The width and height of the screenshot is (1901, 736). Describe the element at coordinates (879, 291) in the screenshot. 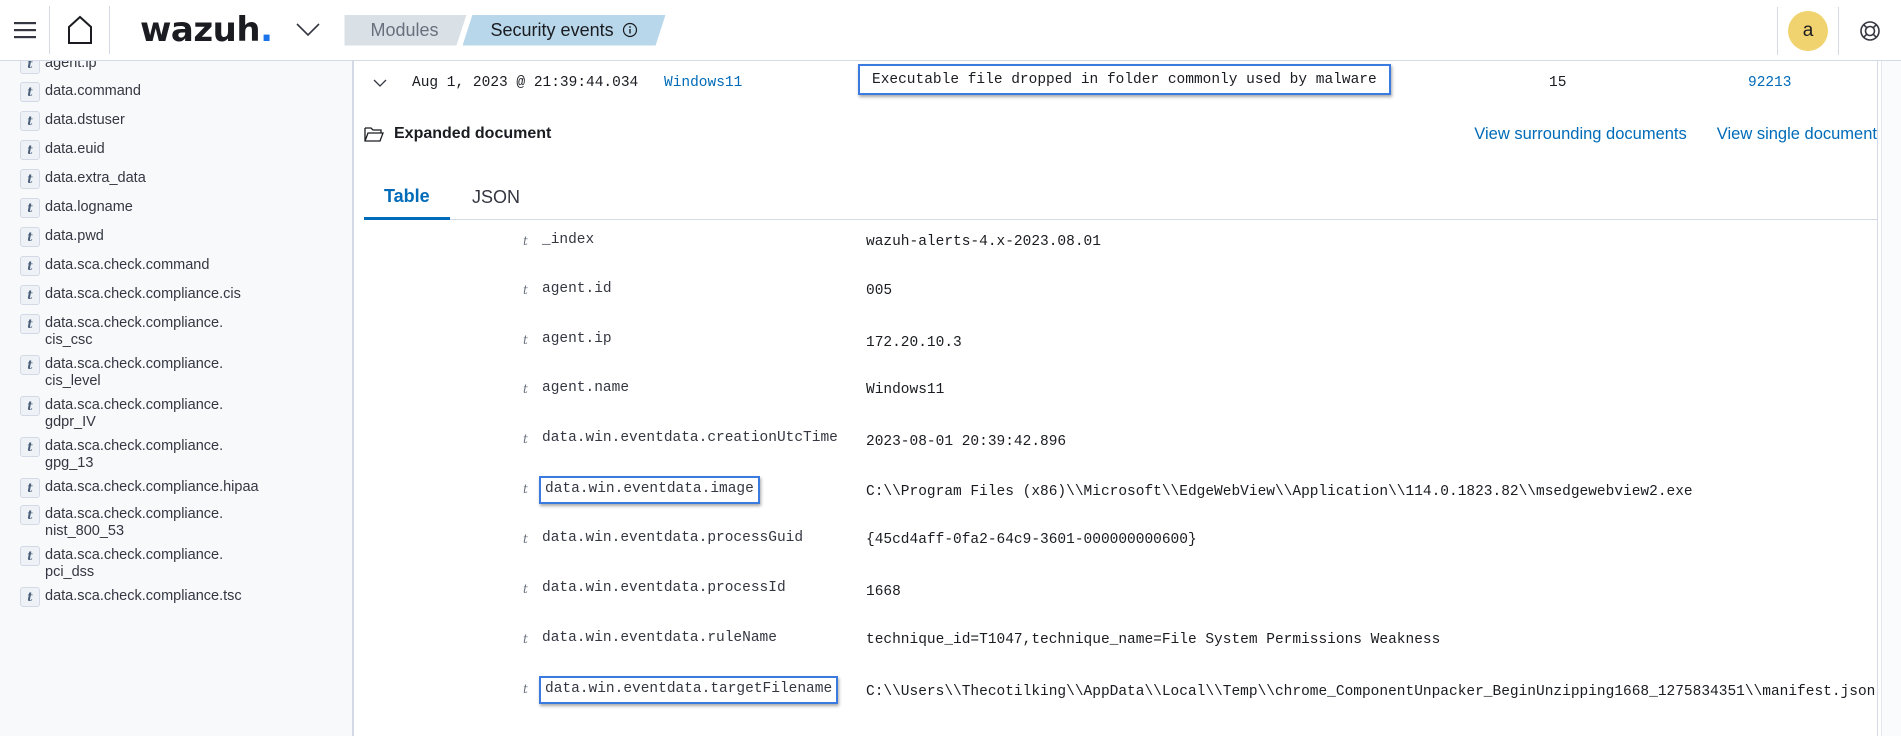

I see `field-value: 005` at that location.